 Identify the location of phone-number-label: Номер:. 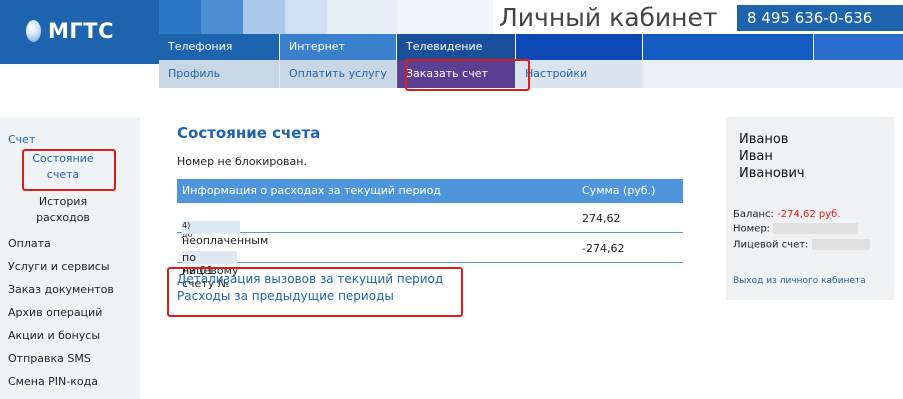
(752, 229).